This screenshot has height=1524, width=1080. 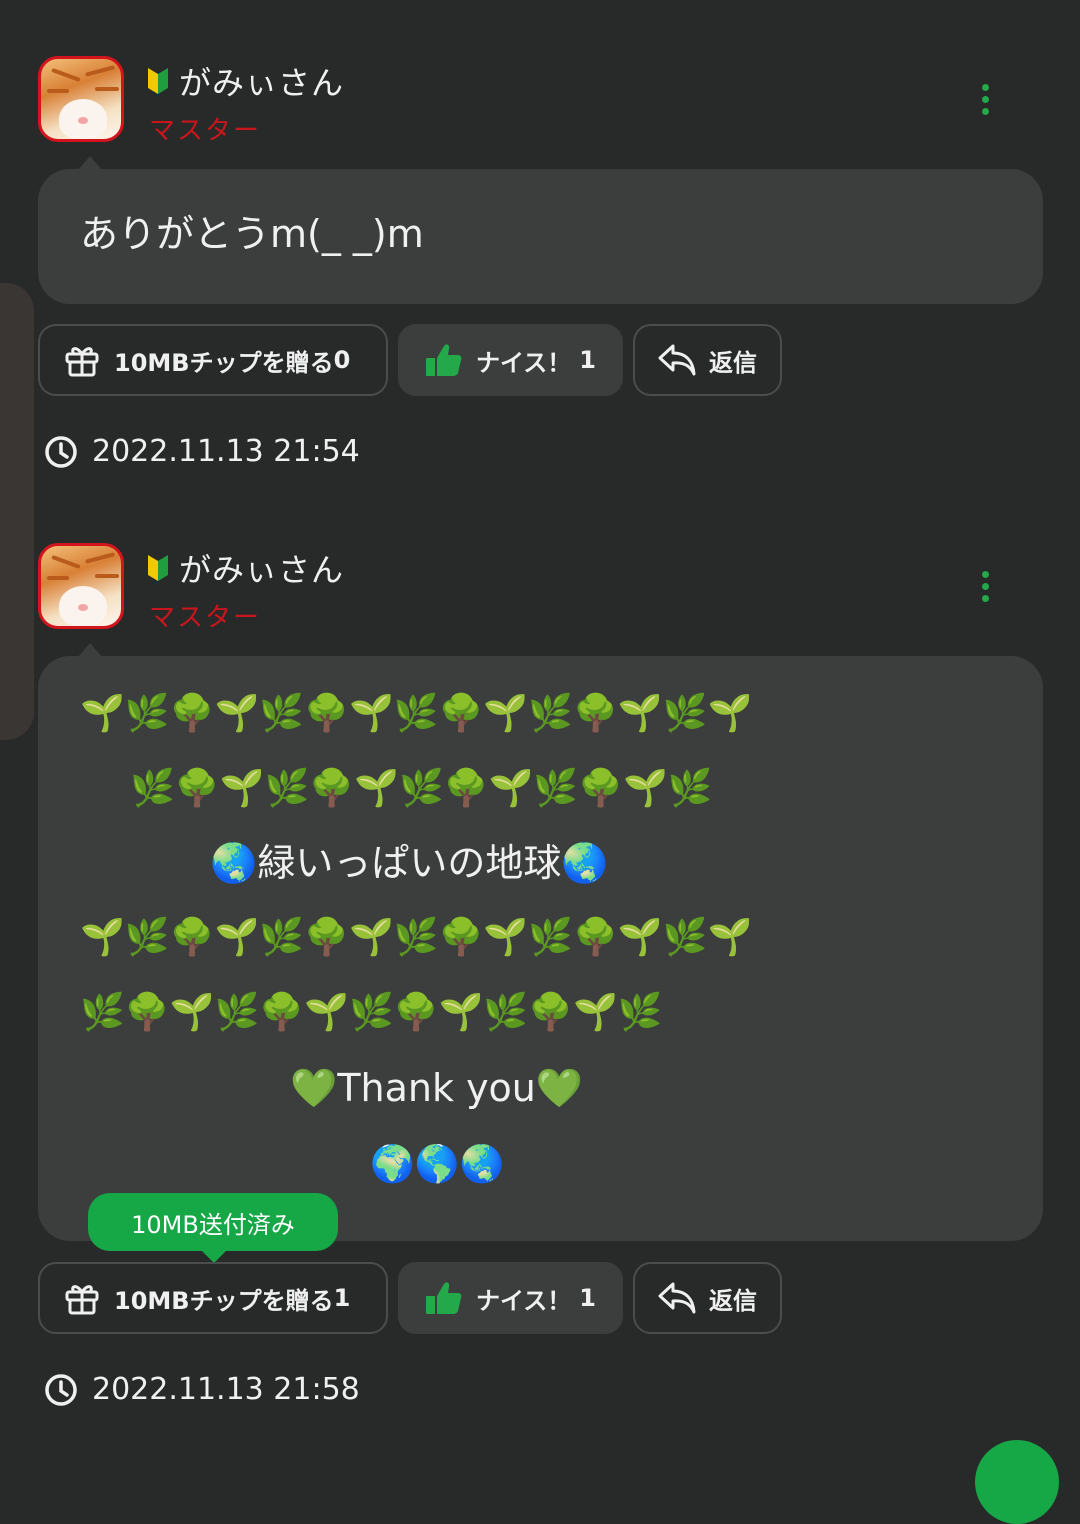 I want to click on timestamp: 2022.11.13 21:58, so click(x=226, y=1389).